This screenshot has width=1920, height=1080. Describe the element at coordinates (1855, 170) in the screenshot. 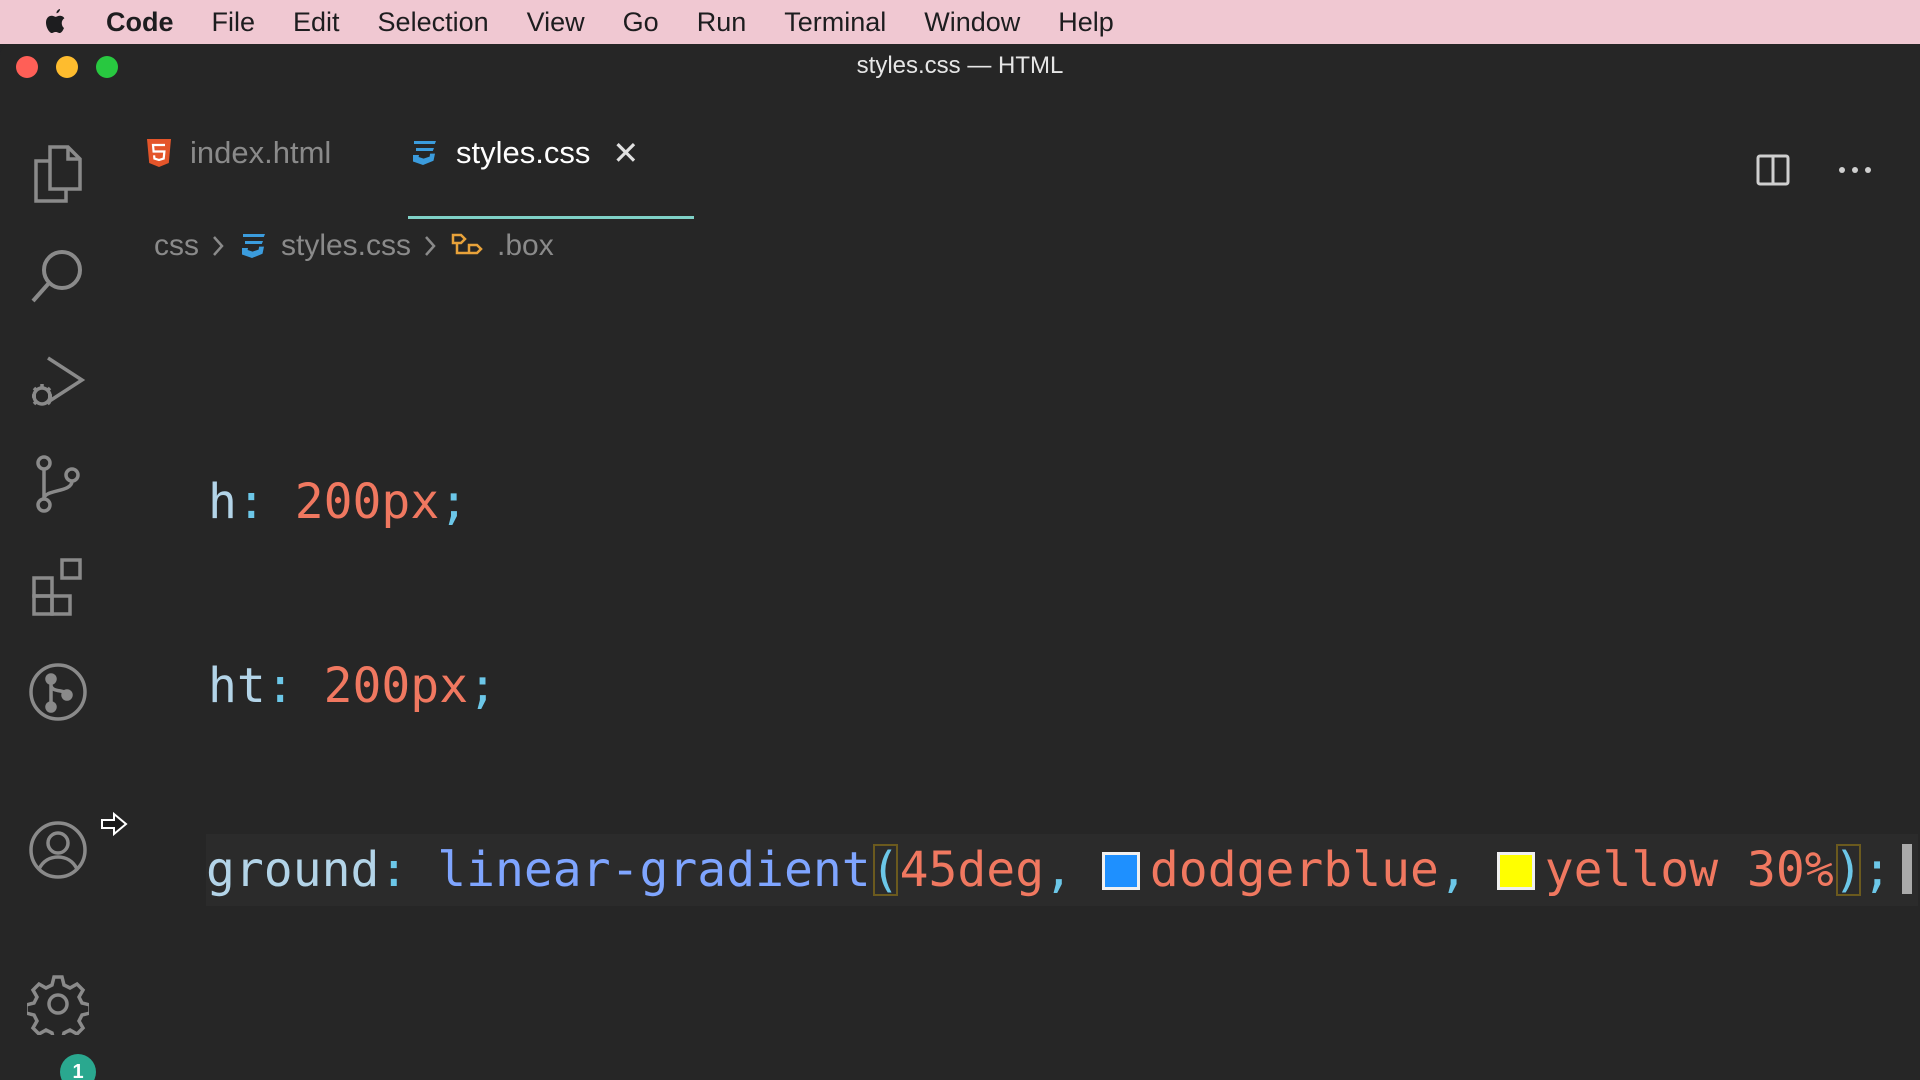

I see `more-actions-icon` at that location.